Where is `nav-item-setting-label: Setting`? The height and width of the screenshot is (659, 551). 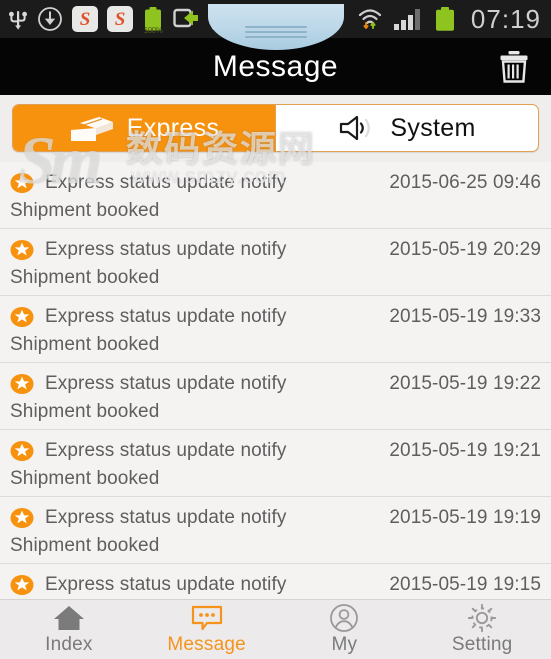 nav-item-setting-label: Setting is located at coordinates (482, 644).